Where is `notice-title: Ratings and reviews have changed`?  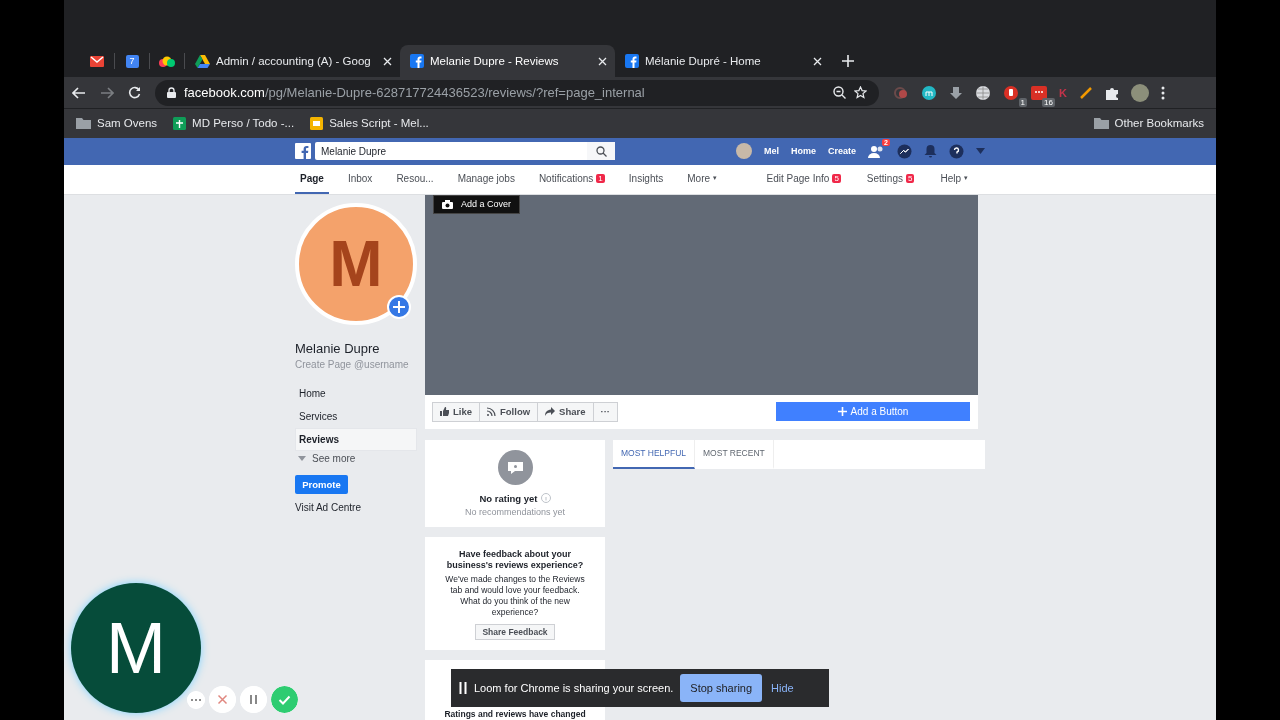
notice-title: Ratings and reviews have changed is located at coordinates (515, 714).